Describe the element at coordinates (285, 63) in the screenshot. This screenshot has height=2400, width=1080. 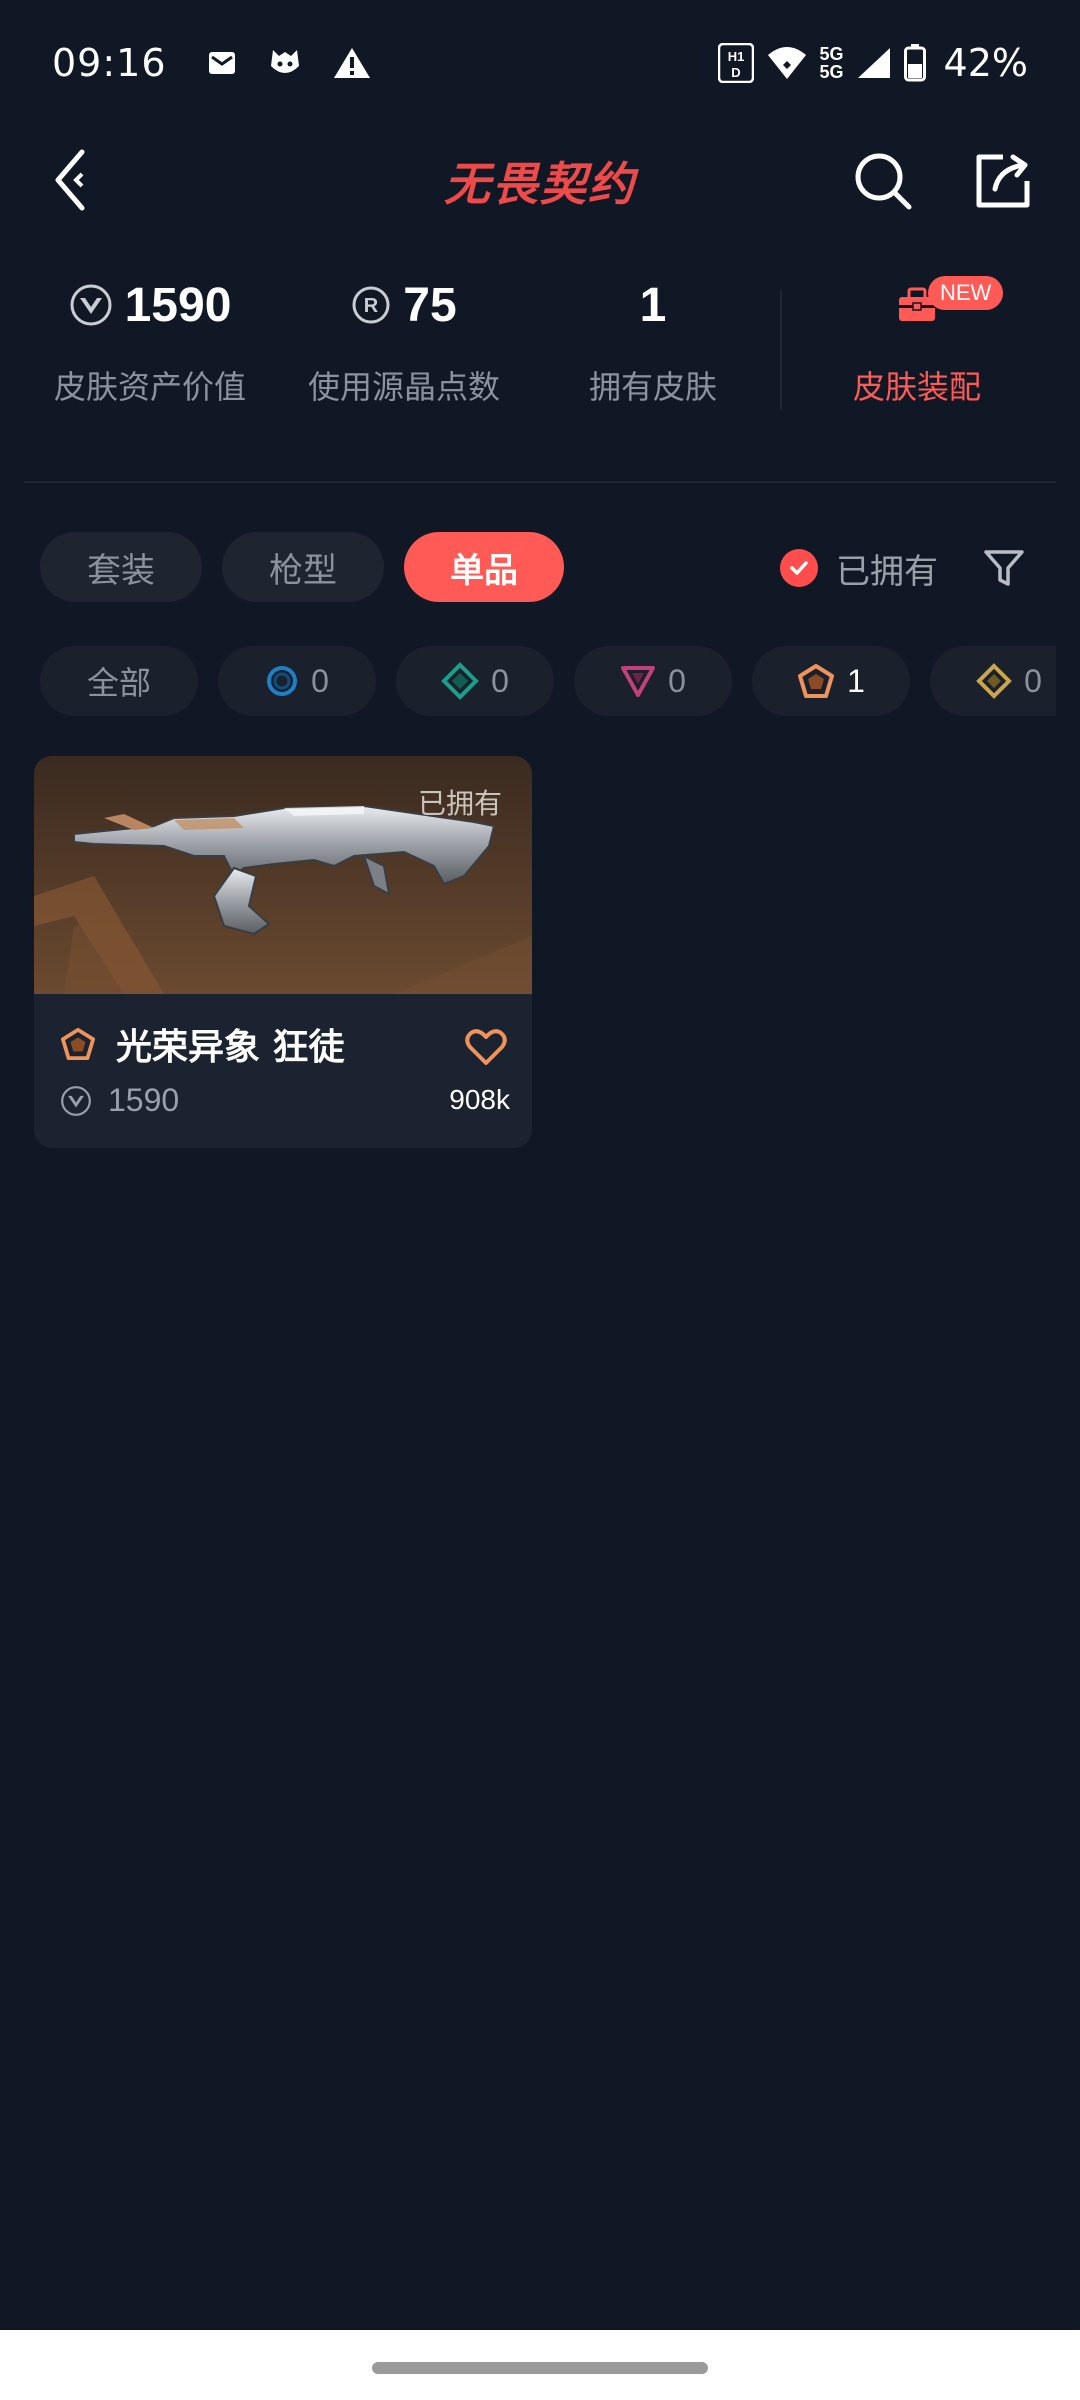
I see `shield-app-icon` at that location.